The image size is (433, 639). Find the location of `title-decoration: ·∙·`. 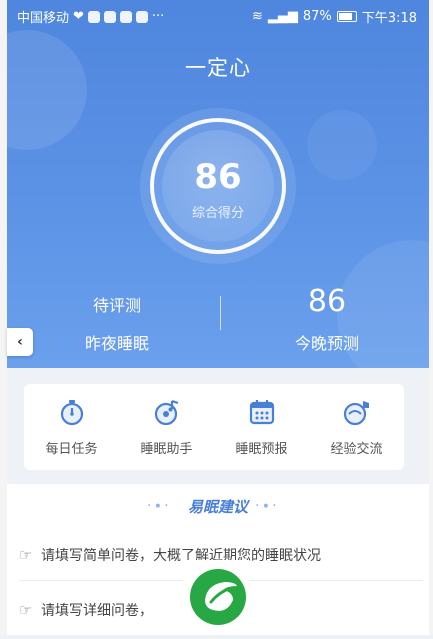

title-decoration: ·∙· is located at coordinates (267, 506).